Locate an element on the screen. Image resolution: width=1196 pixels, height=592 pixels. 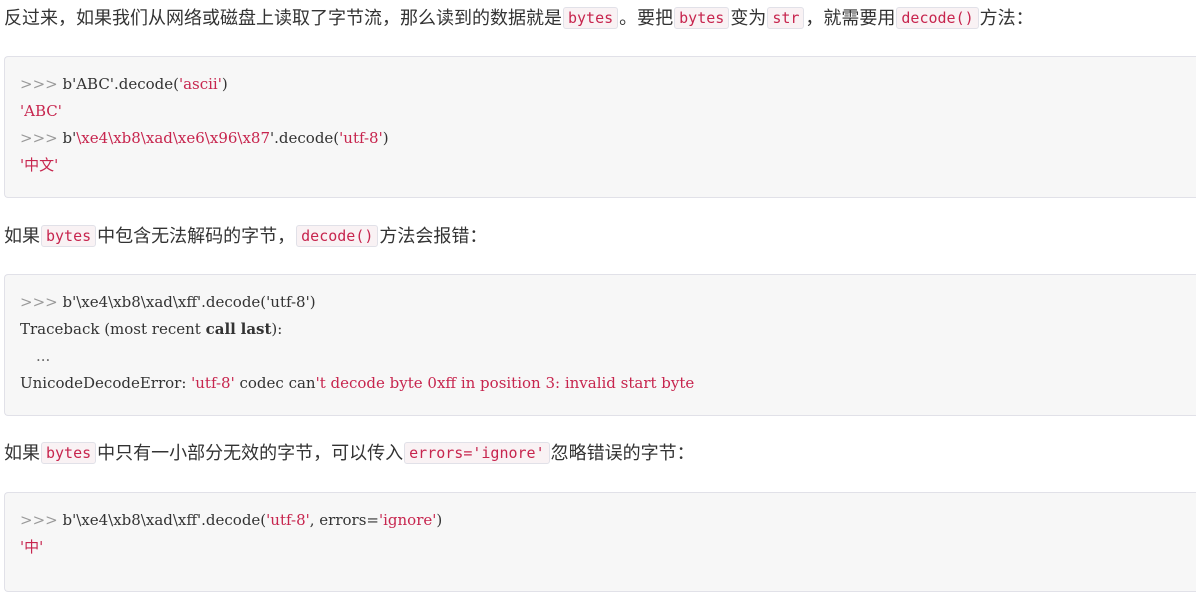
text: 反过来，如果我们从网络或磁盘上读取了字节流，那么读到的数据就是 is located at coordinates (283, 18).